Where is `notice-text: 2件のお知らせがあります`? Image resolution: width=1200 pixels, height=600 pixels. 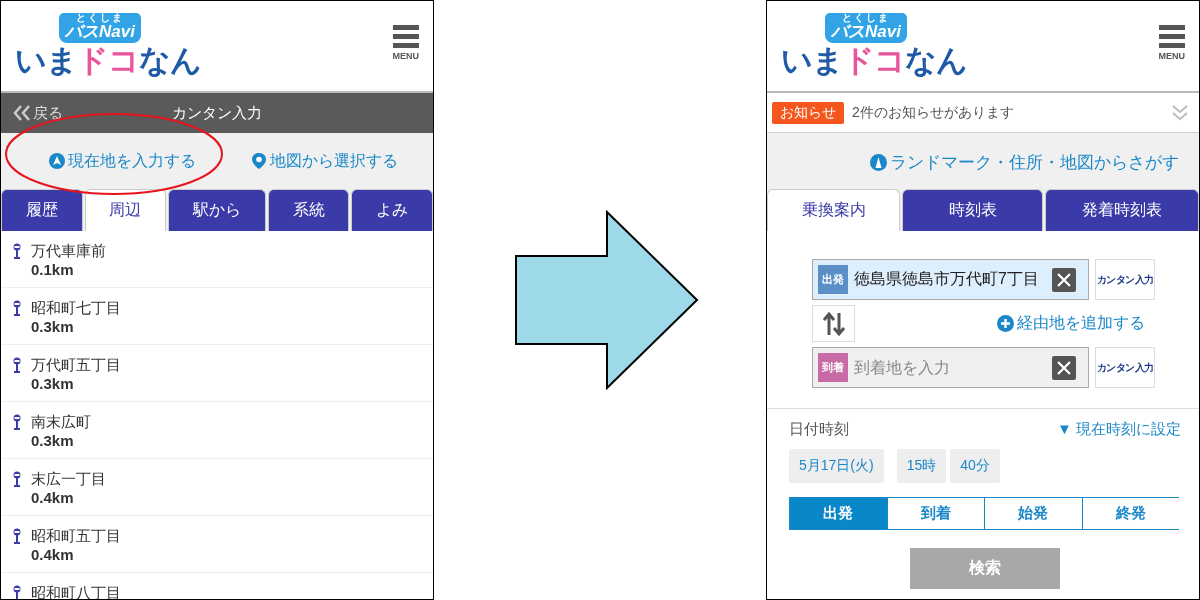 notice-text: 2件のお知らせがあります is located at coordinates (933, 112).